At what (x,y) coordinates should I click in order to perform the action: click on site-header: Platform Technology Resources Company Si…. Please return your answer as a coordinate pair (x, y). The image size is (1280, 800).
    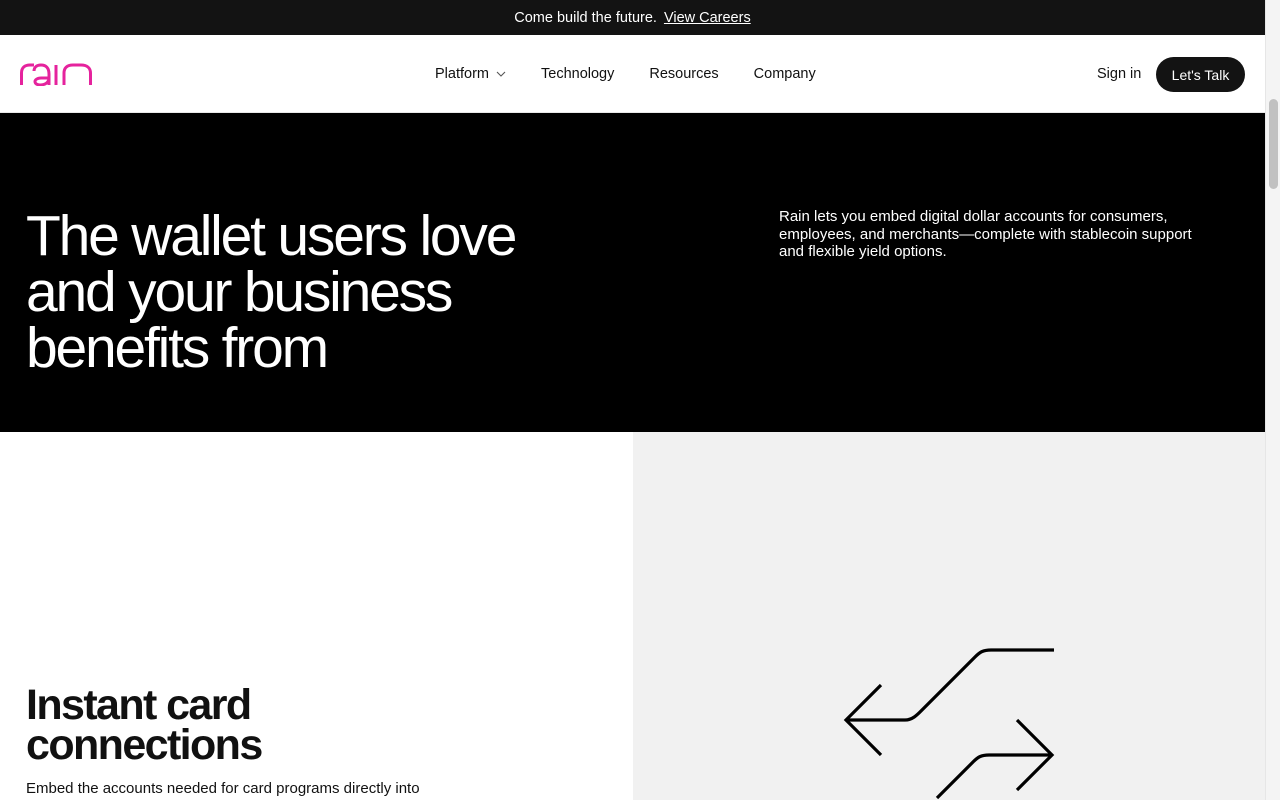
    Looking at the image, I should click on (632, 74).